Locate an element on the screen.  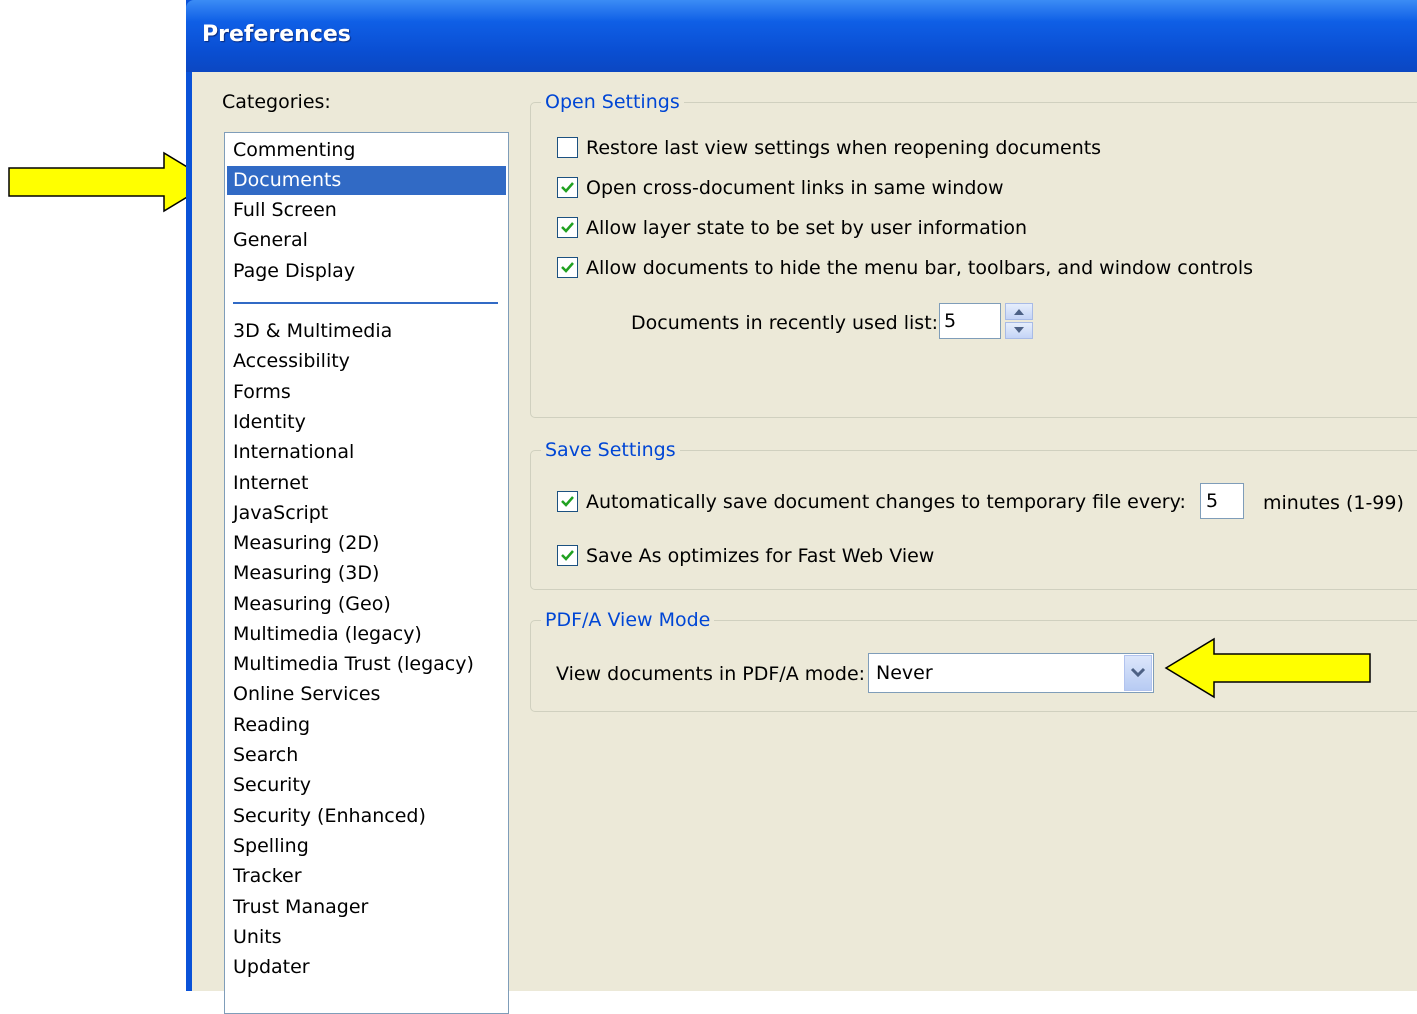
categories-label: Categories: is located at coordinates (276, 102).